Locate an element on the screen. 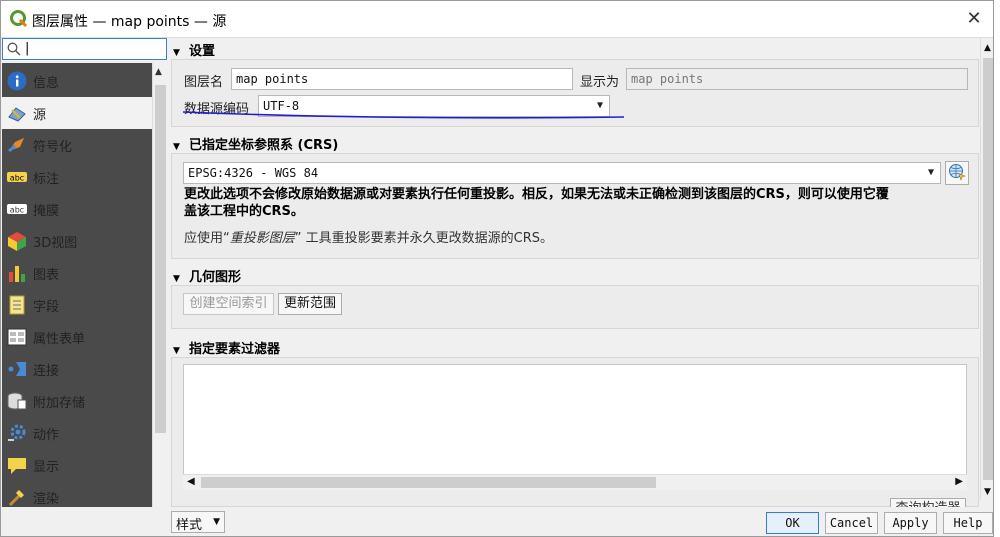 The height and width of the screenshot is (537, 1000). section-title: 指定要素过滤器 is located at coordinates (235, 349).